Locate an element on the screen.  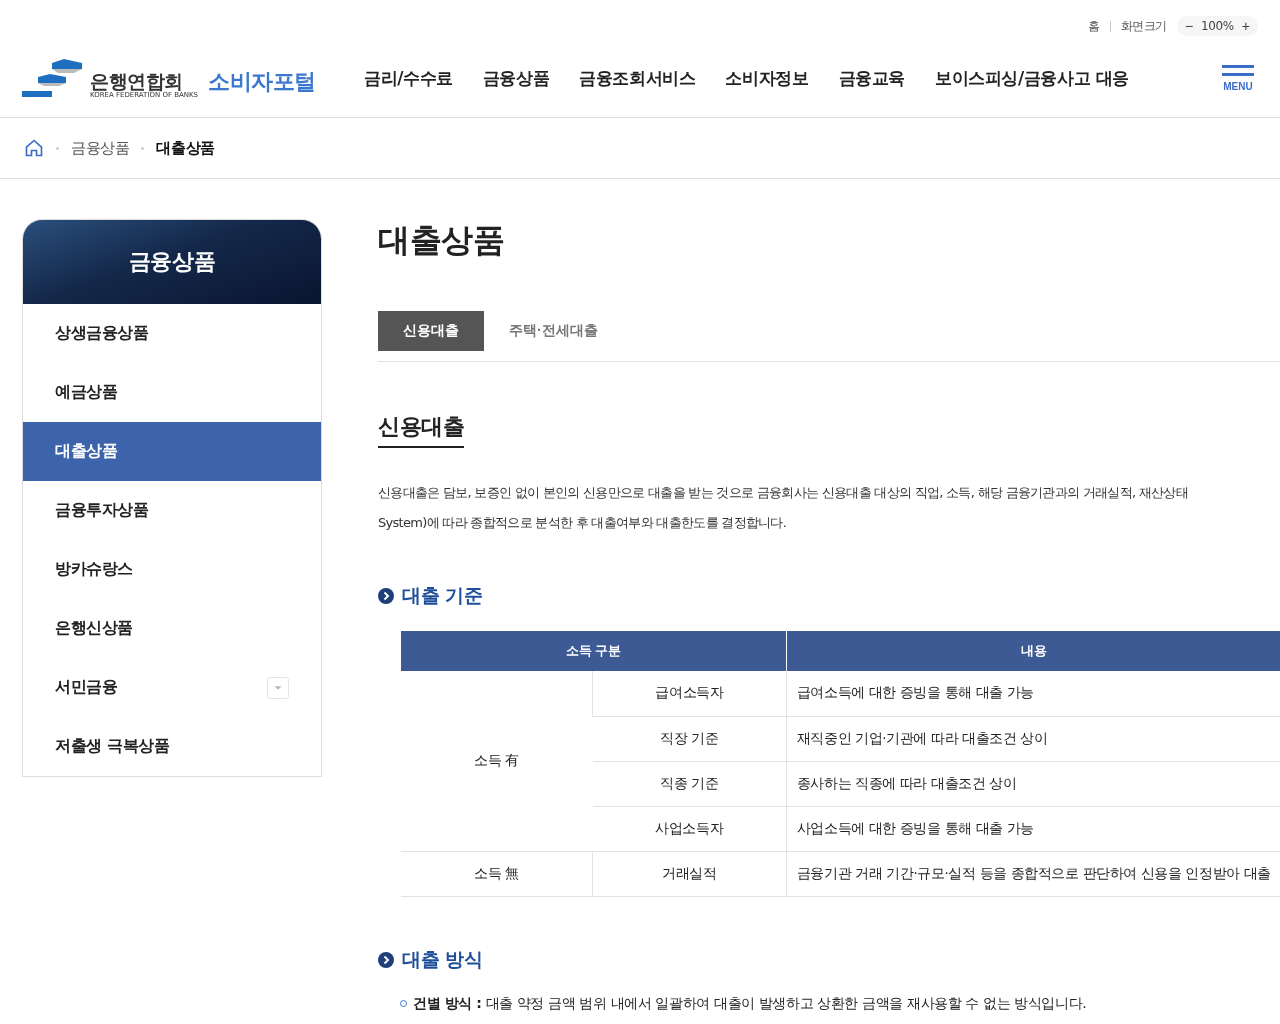
logo-org-name: 은행연합회 is located at coordinates (136, 81).